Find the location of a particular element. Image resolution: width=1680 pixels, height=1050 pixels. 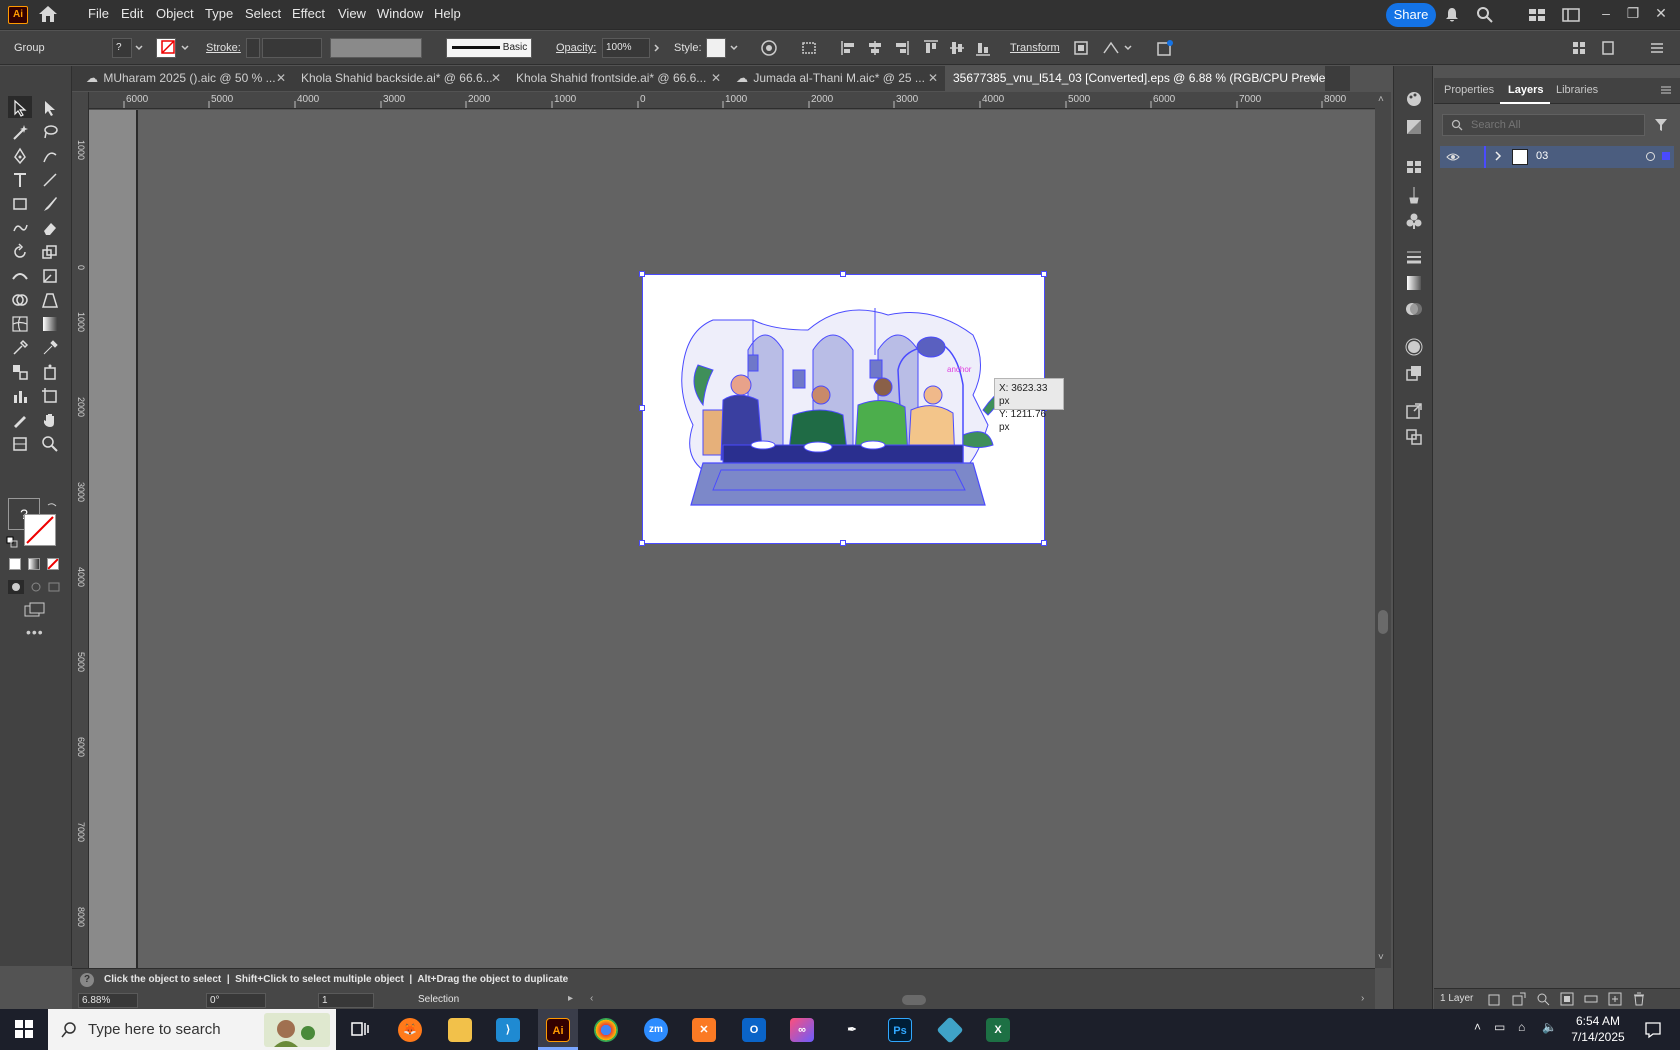

draw-inside-icon is located at coordinates (54, 587).